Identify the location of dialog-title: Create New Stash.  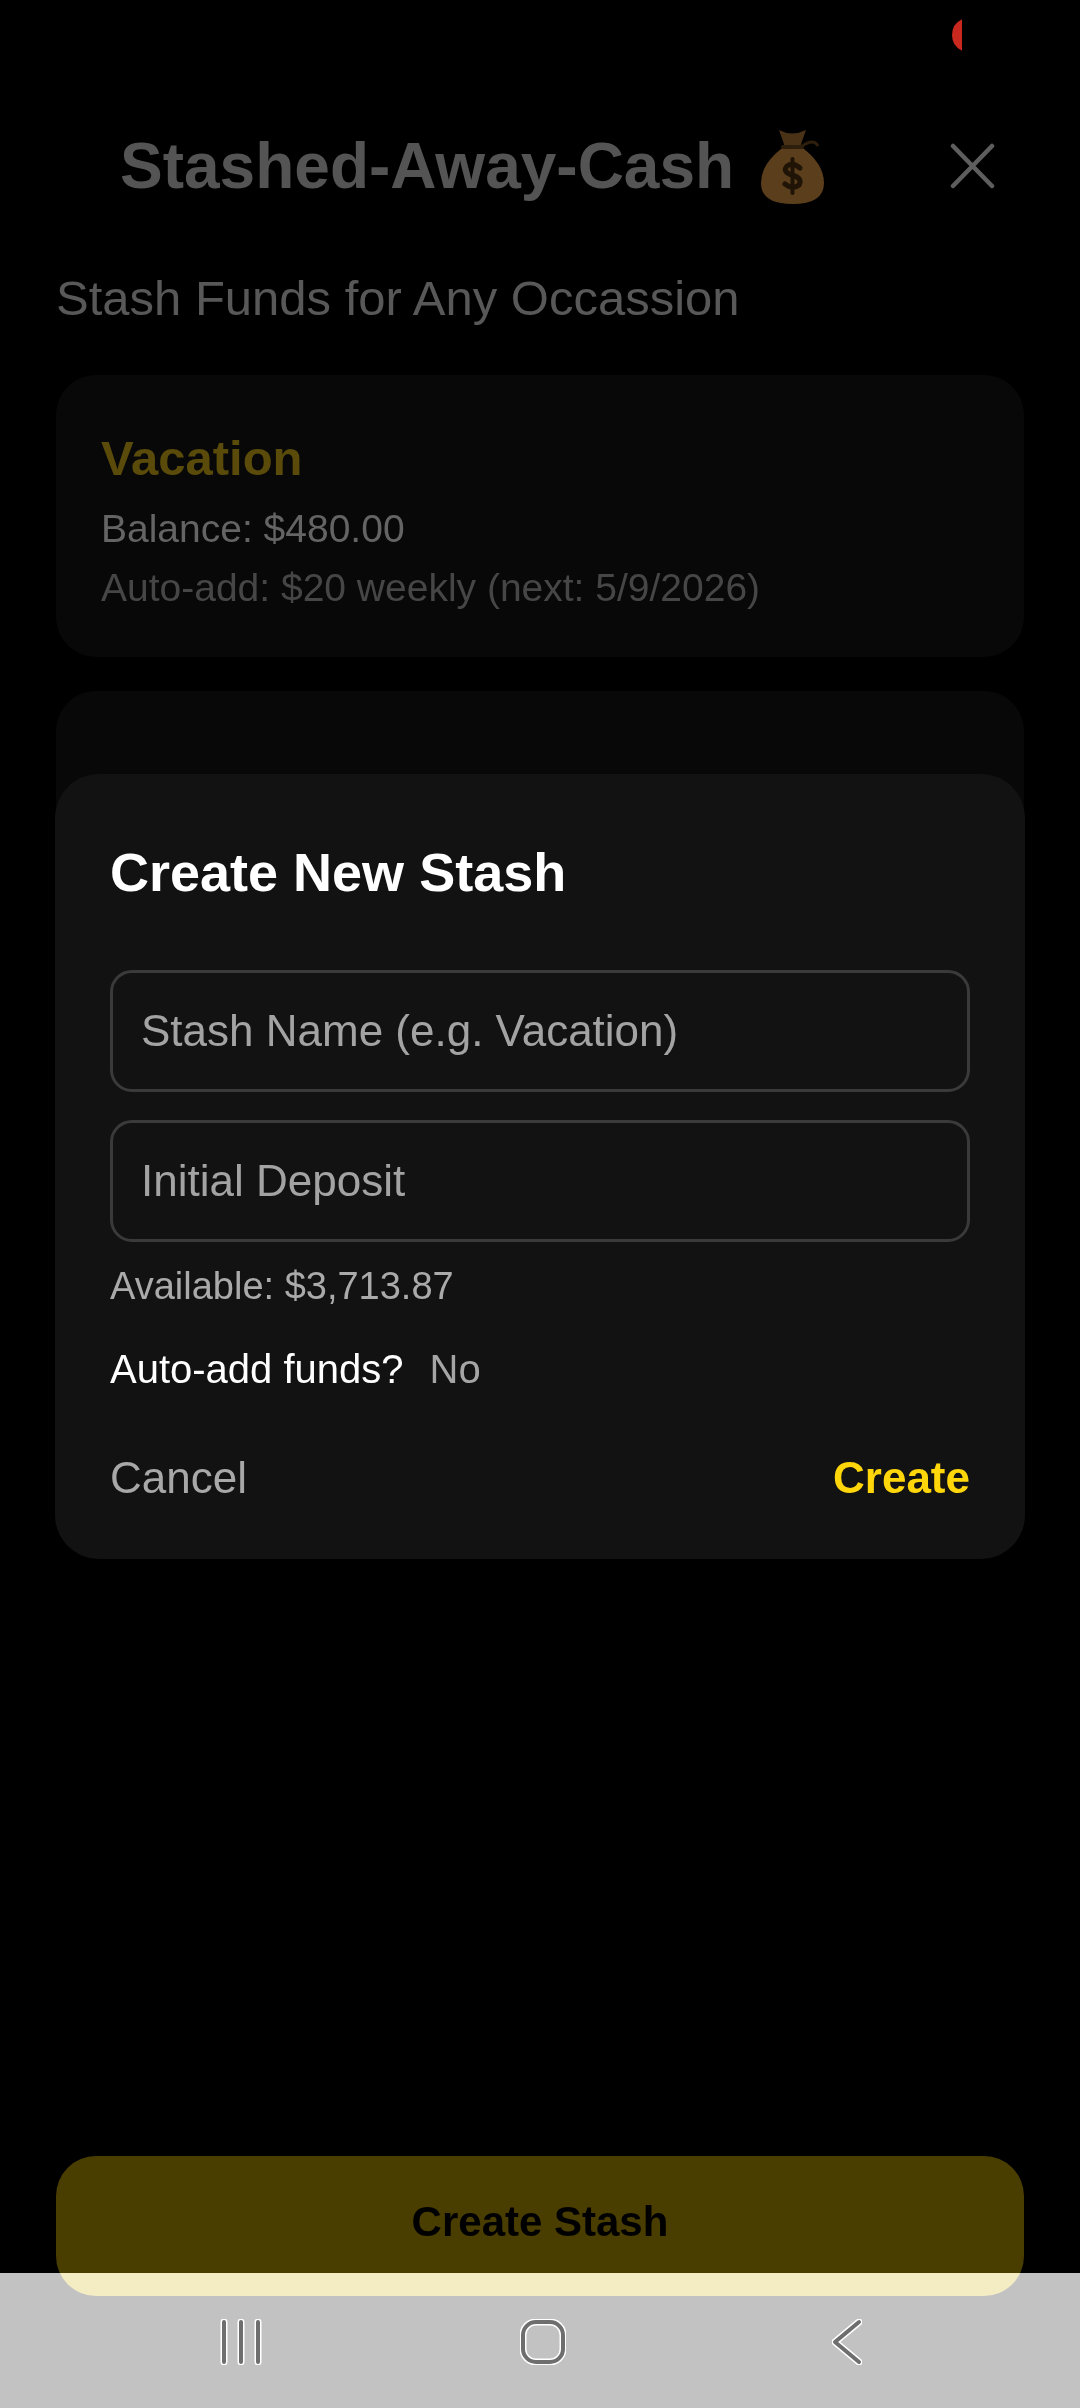
(338, 872).